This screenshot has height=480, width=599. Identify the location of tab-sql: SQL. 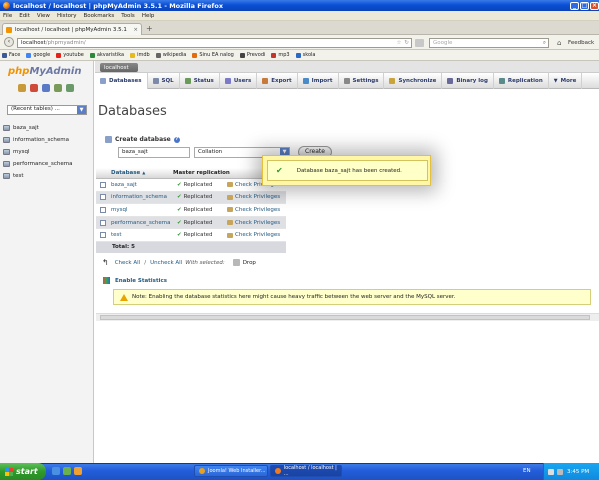
(164, 80).